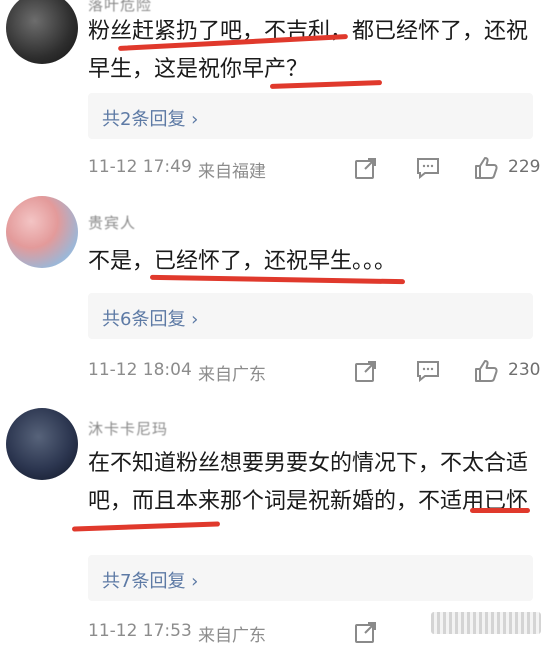  What do you see at coordinates (112, 222) in the screenshot?
I see `username: 贵宾人` at bounding box center [112, 222].